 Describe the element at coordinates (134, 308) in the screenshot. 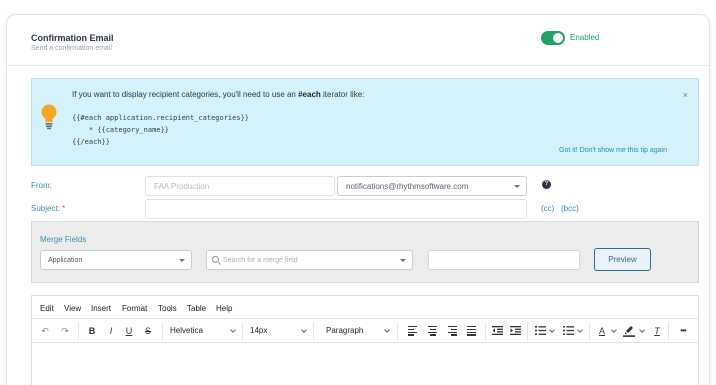

I see `menu-format: Format` at that location.